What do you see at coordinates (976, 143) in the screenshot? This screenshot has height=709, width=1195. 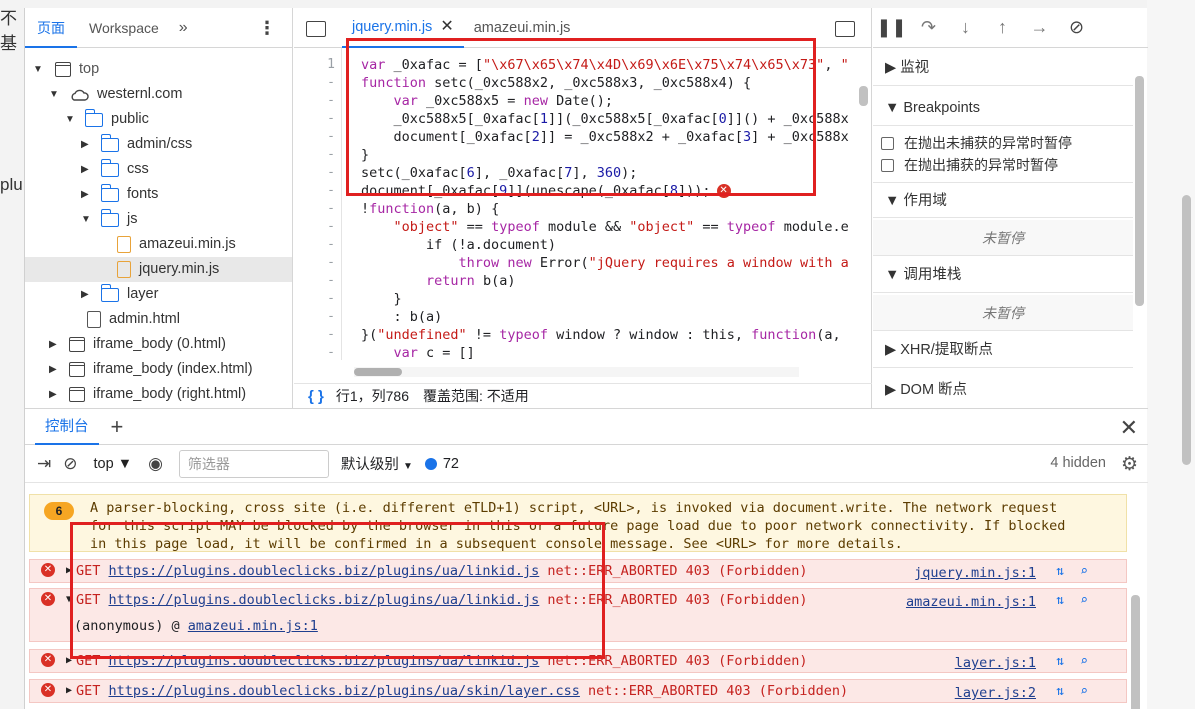 I see `pause-uncaught-checkbox: 在抛出未捕获的异常时暂停` at bounding box center [976, 143].